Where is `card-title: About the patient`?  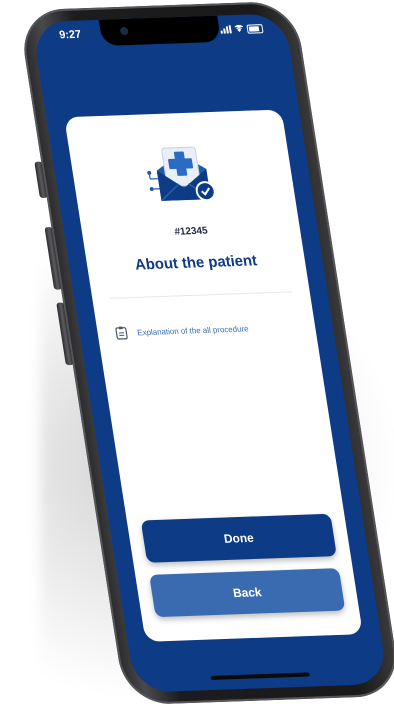 card-title: About the patient is located at coordinates (196, 263).